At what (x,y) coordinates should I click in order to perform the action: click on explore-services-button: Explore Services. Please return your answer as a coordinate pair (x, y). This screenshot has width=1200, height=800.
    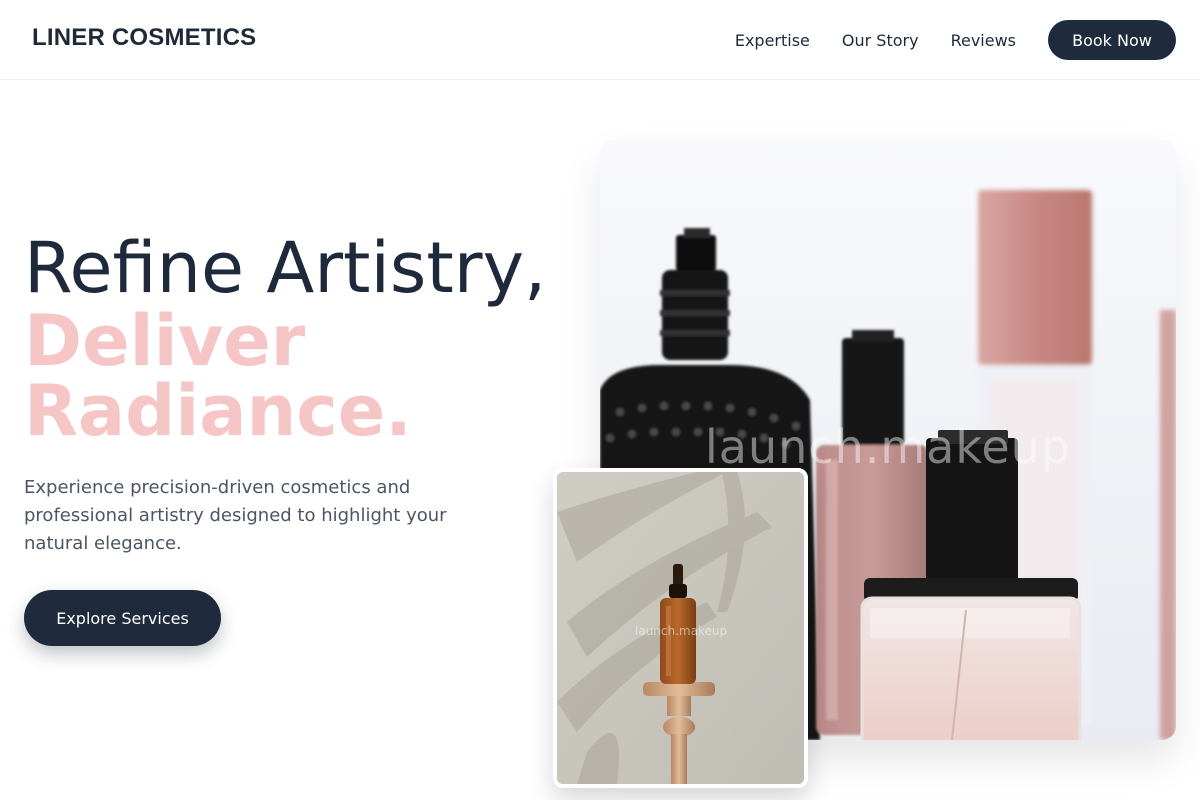
    Looking at the image, I should click on (122, 618).